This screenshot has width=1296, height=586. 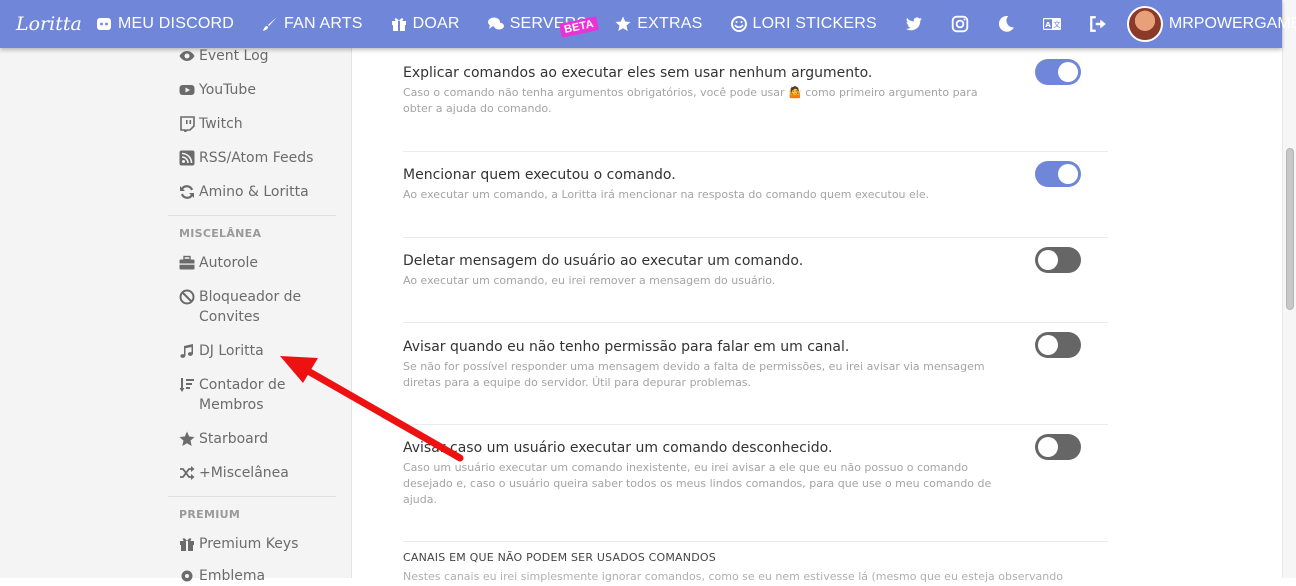 I want to click on toggle-delete-message, so click(x=1058, y=260).